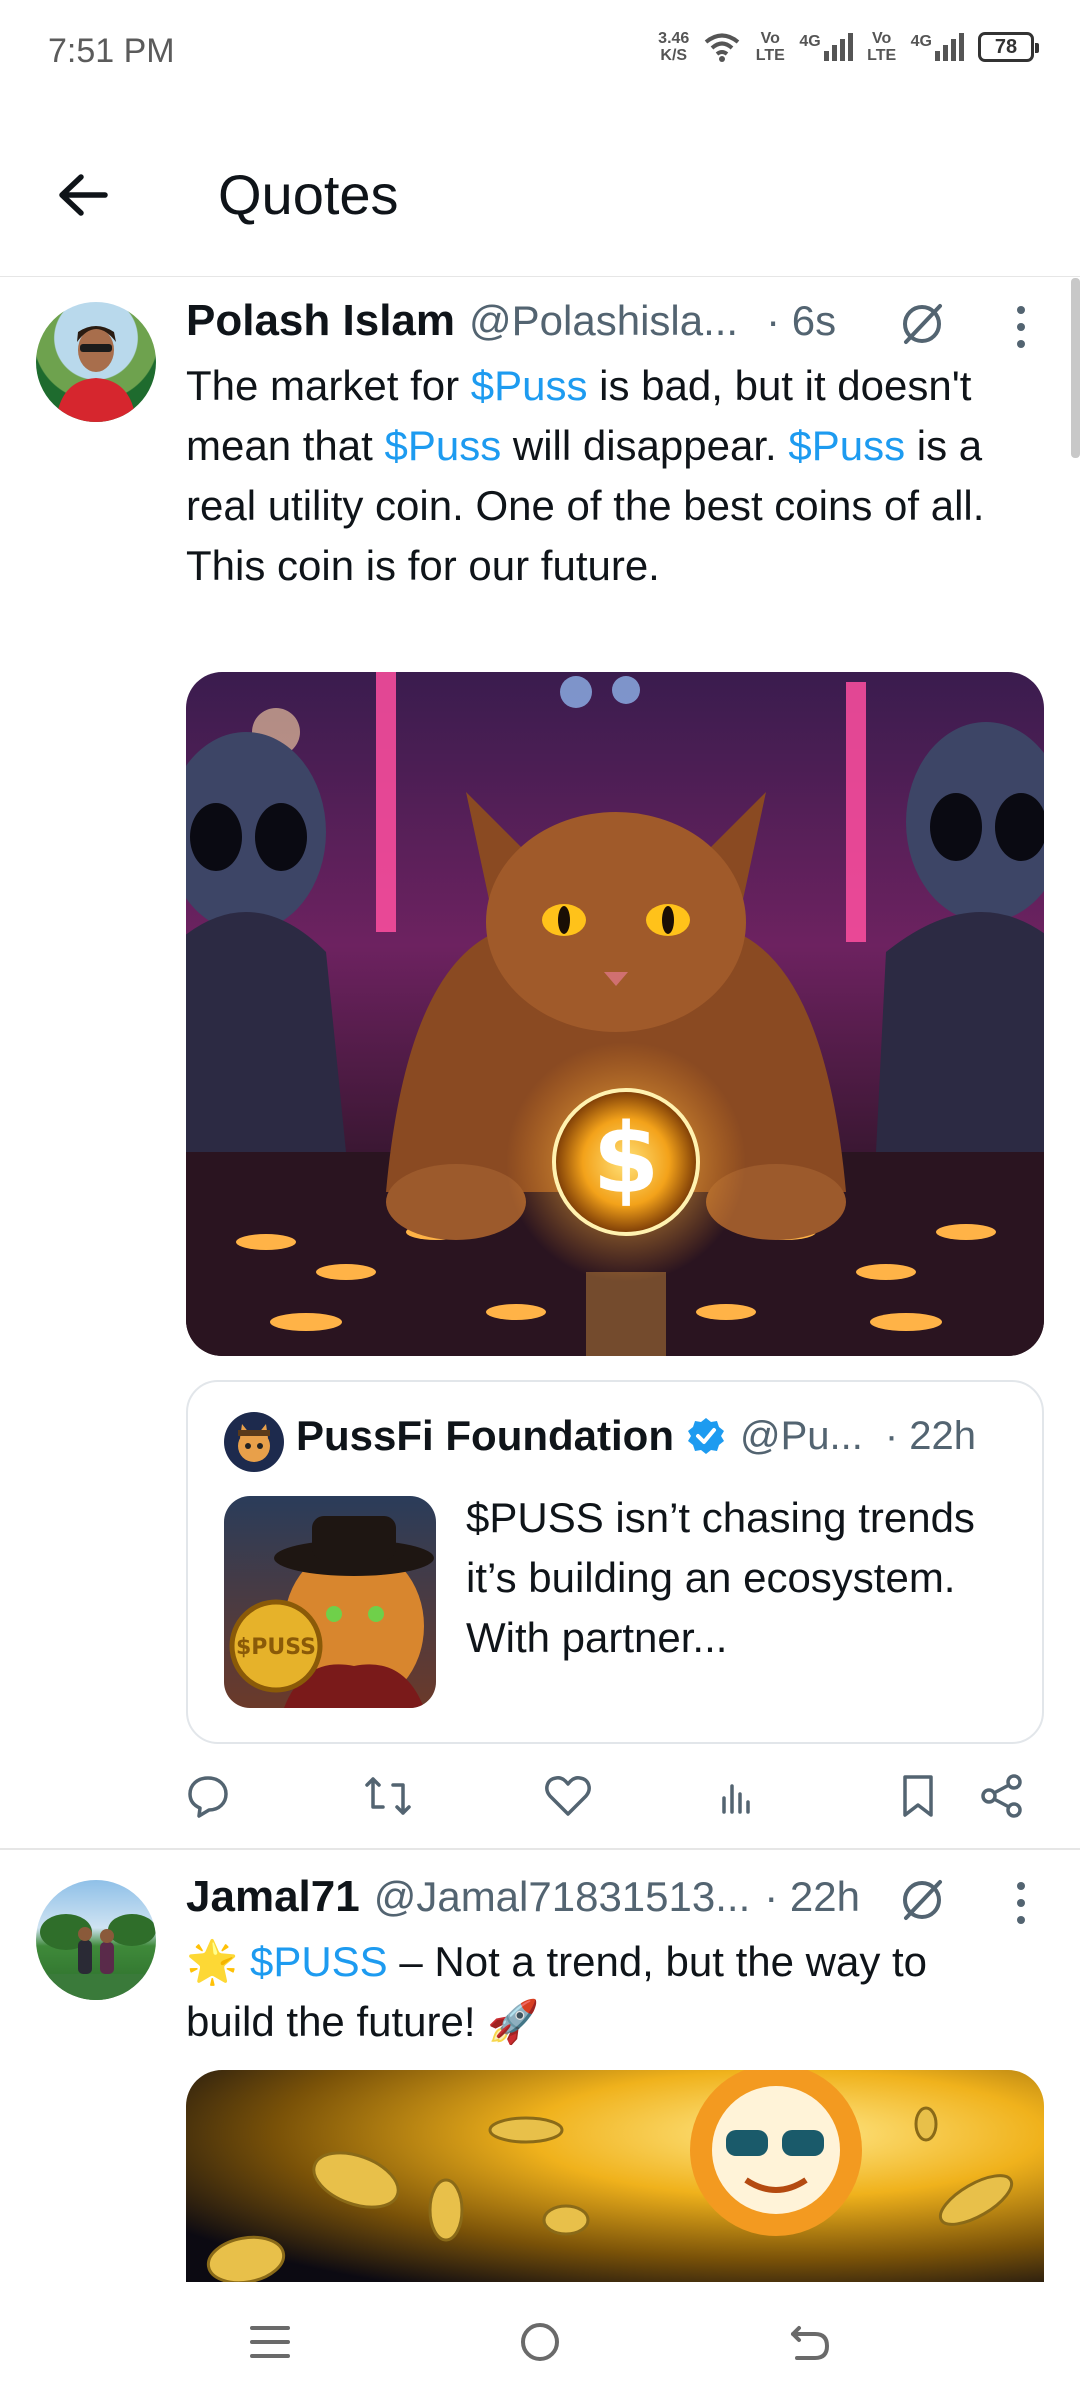  I want to click on author-name: Polash Islam, so click(320, 321).